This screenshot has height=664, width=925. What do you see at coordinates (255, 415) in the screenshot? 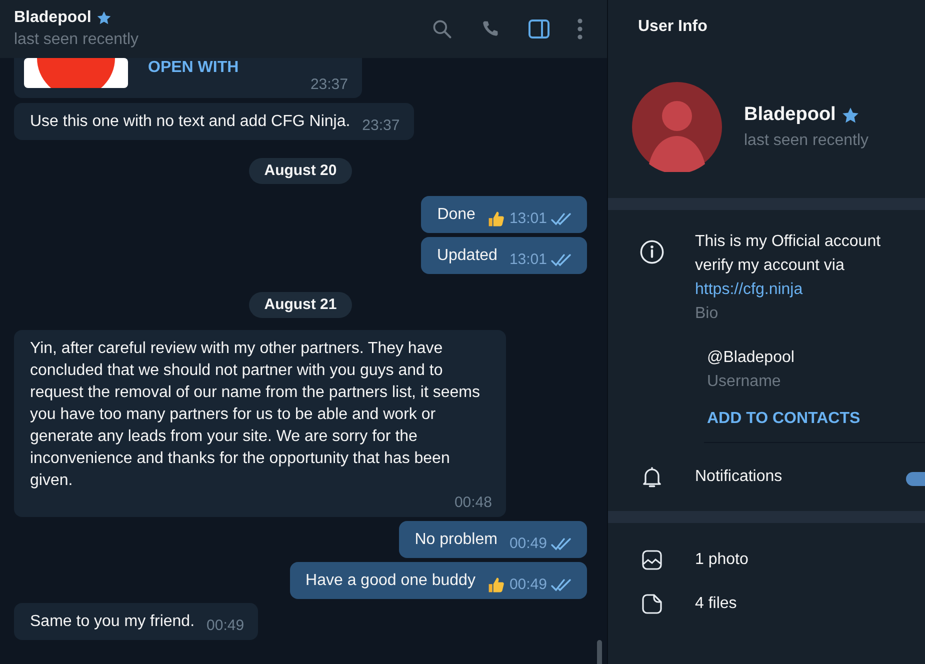
I see `message-text: Yin, after careful review with my other partners. They have concluded that we should not partner with you guys and to request the removal of our name from the partners list, it seems you have too many partners for us to be able and work or generate any leads from your site. We are sorry for the inconvenience and thanks for the opportunity that has been given.` at bounding box center [255, 415].